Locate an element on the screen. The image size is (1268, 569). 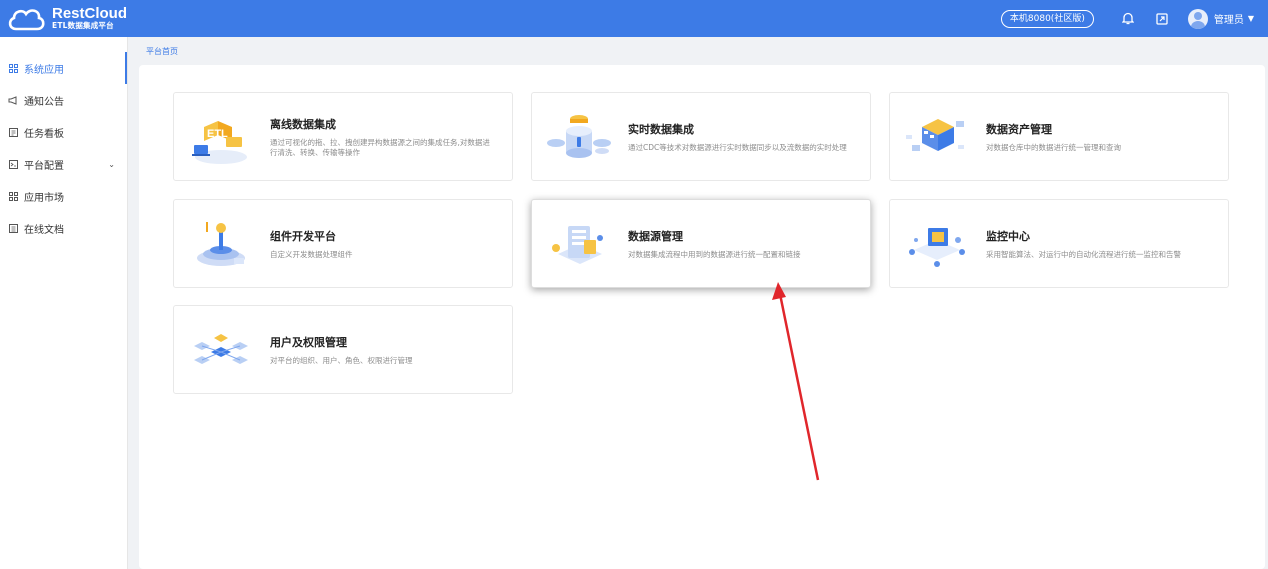
component-dev-illustration-icon is located at coordinates (221, 243).